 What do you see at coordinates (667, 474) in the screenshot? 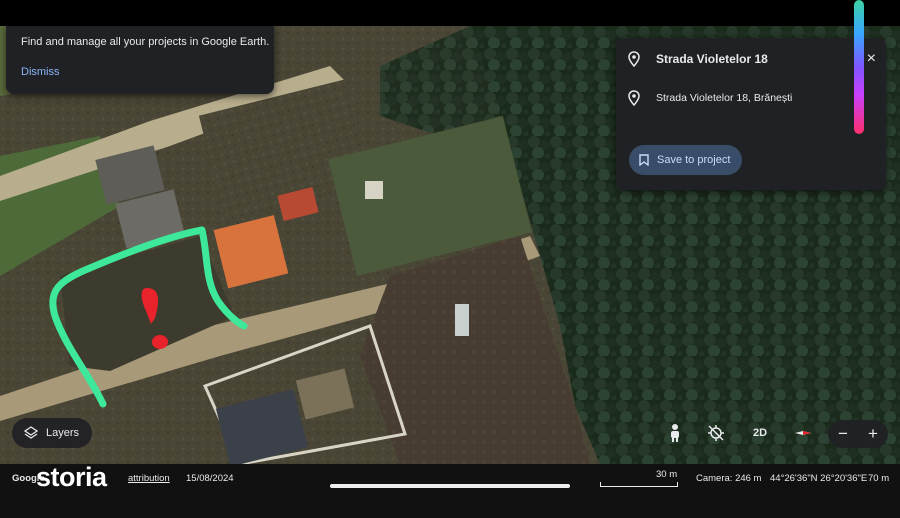
I see `scale-label: 30 m` at bounding box center [667, 474].